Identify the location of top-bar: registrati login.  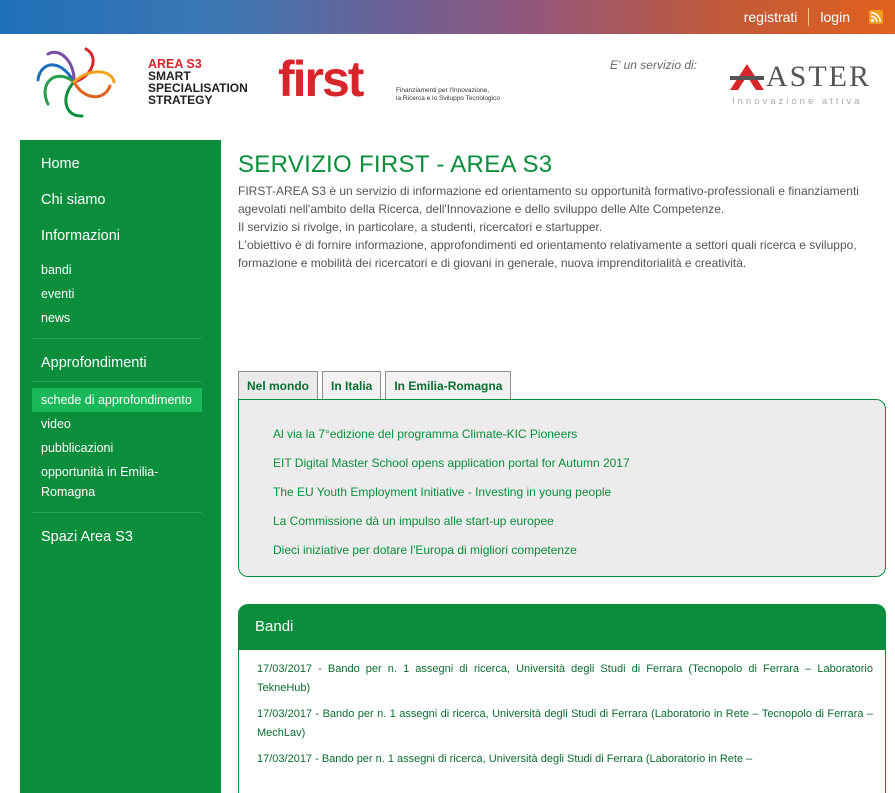
(447, 17).